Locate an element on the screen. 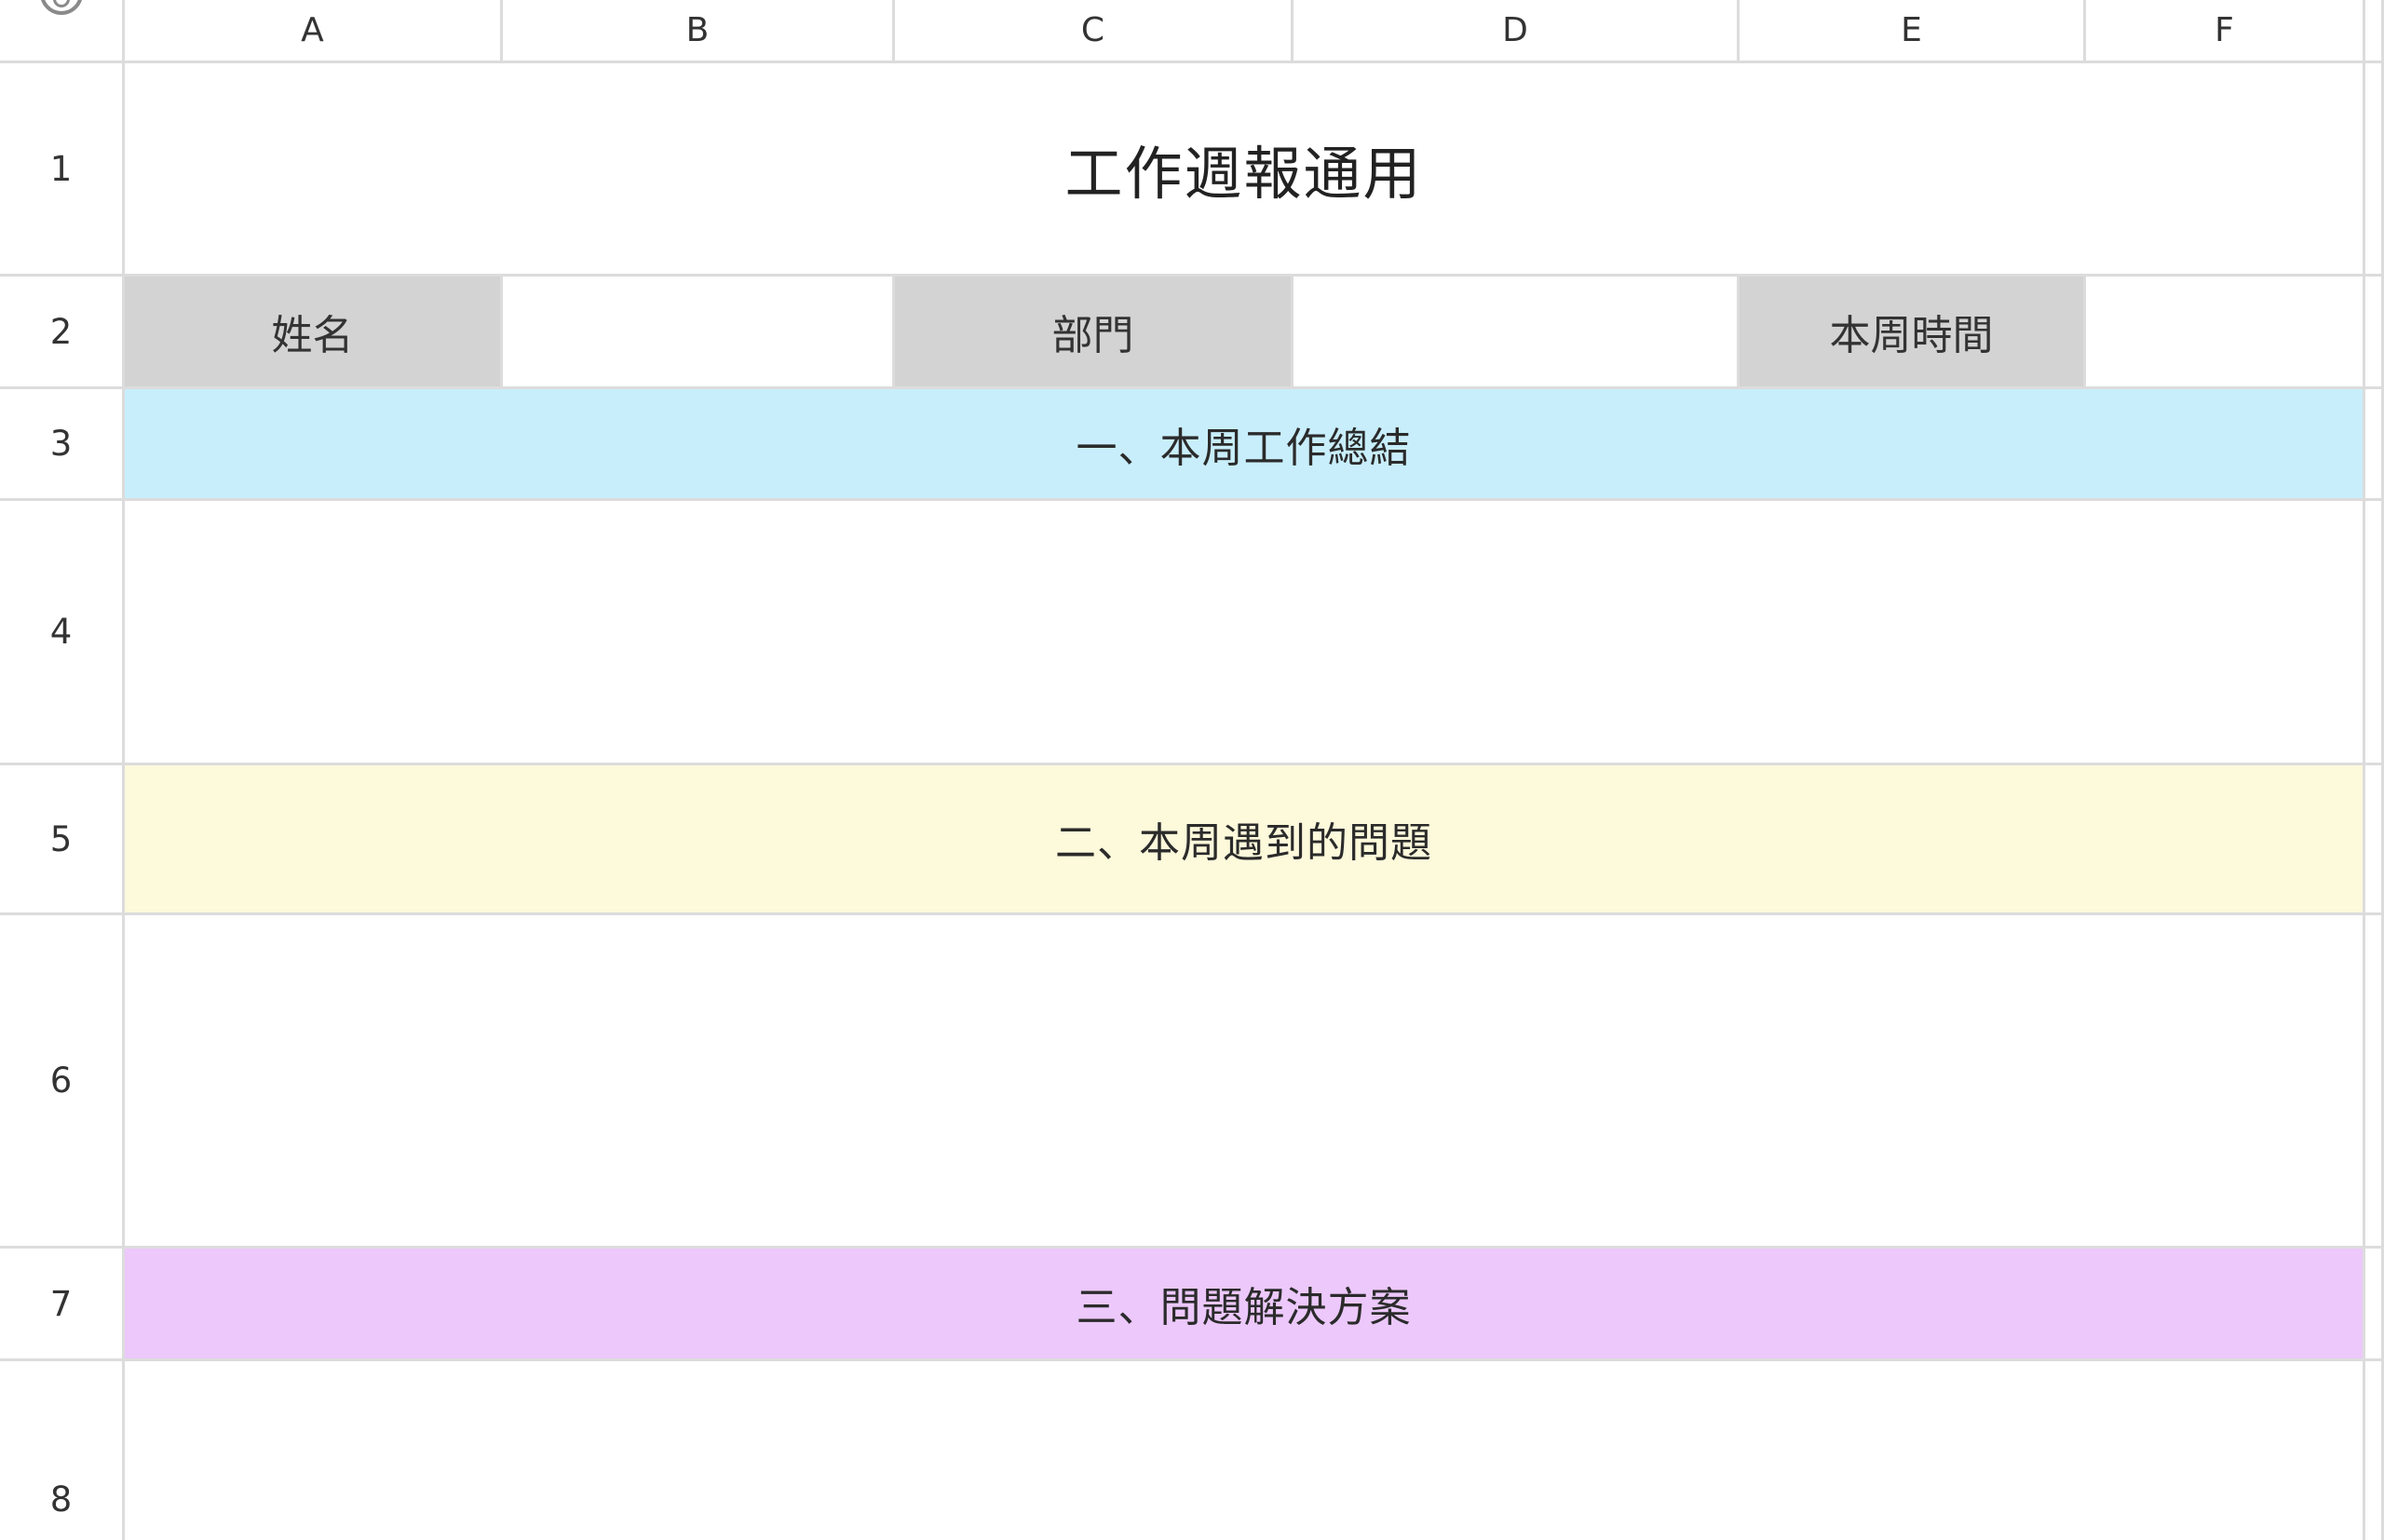 The height and width of the screenshot is (1540, 2384). row-5-overflow is located at coordinates (2374, 840).